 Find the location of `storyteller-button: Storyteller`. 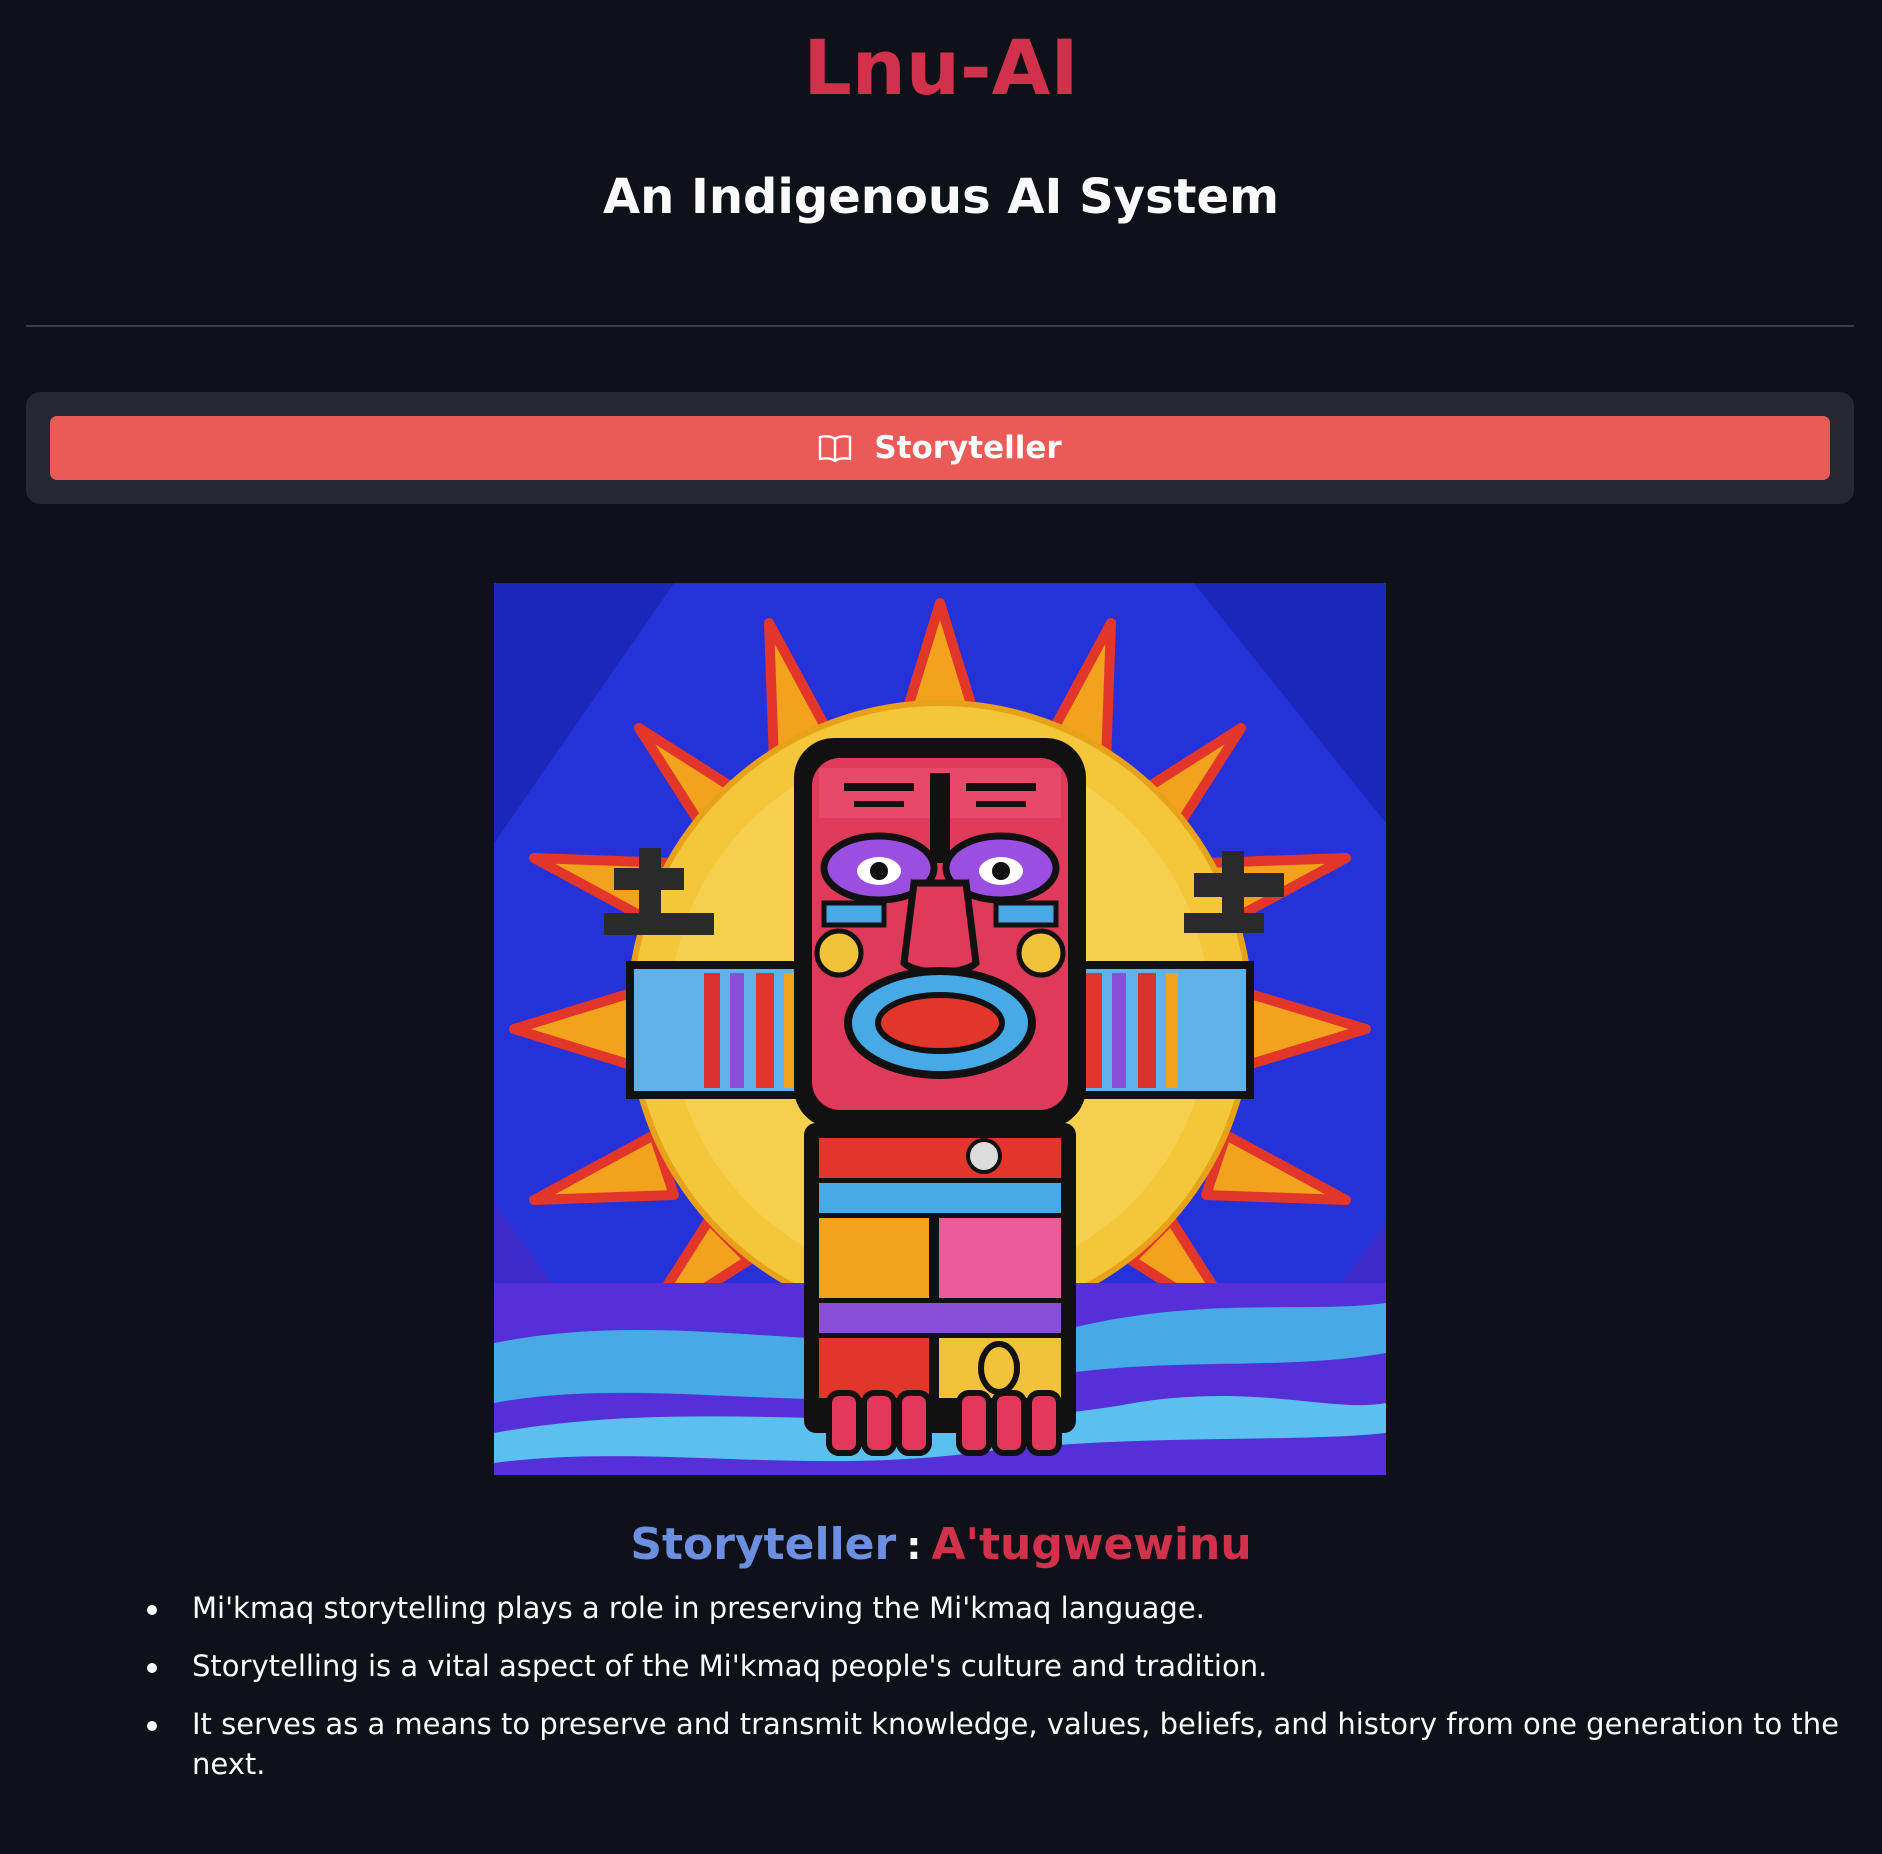

storyteller-button: Storyteller is located at coordinates (940, 448).